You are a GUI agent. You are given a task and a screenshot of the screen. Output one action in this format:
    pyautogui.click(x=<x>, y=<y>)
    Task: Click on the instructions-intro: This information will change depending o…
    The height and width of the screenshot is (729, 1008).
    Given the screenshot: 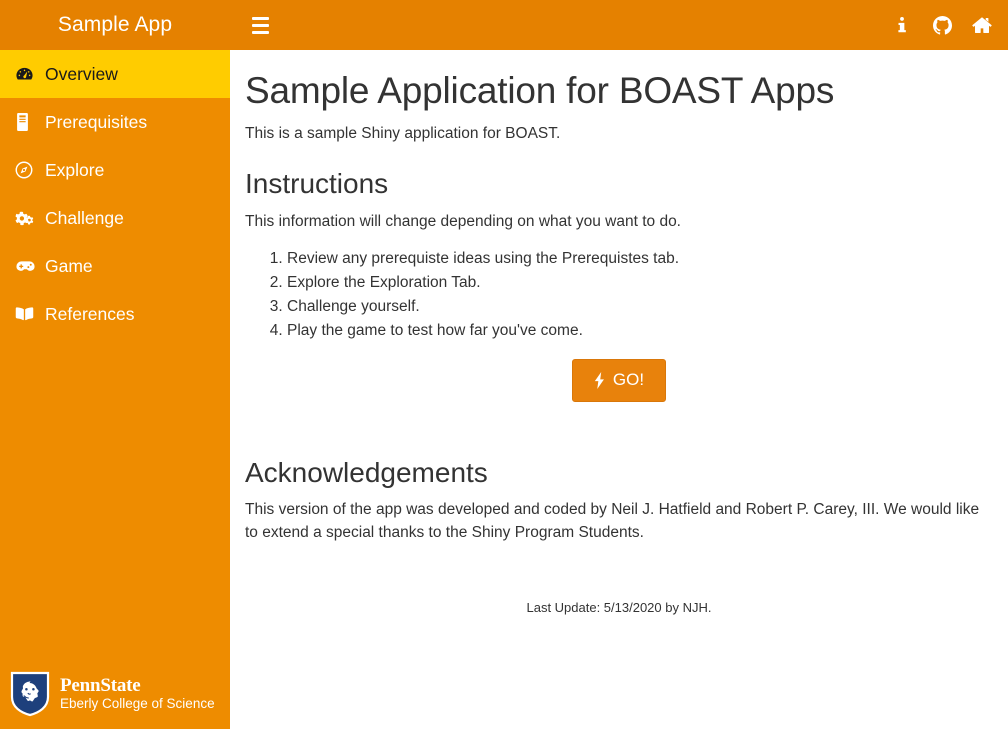 What is the action you would take?
    pyautogui.click(x=463, y=221)
    